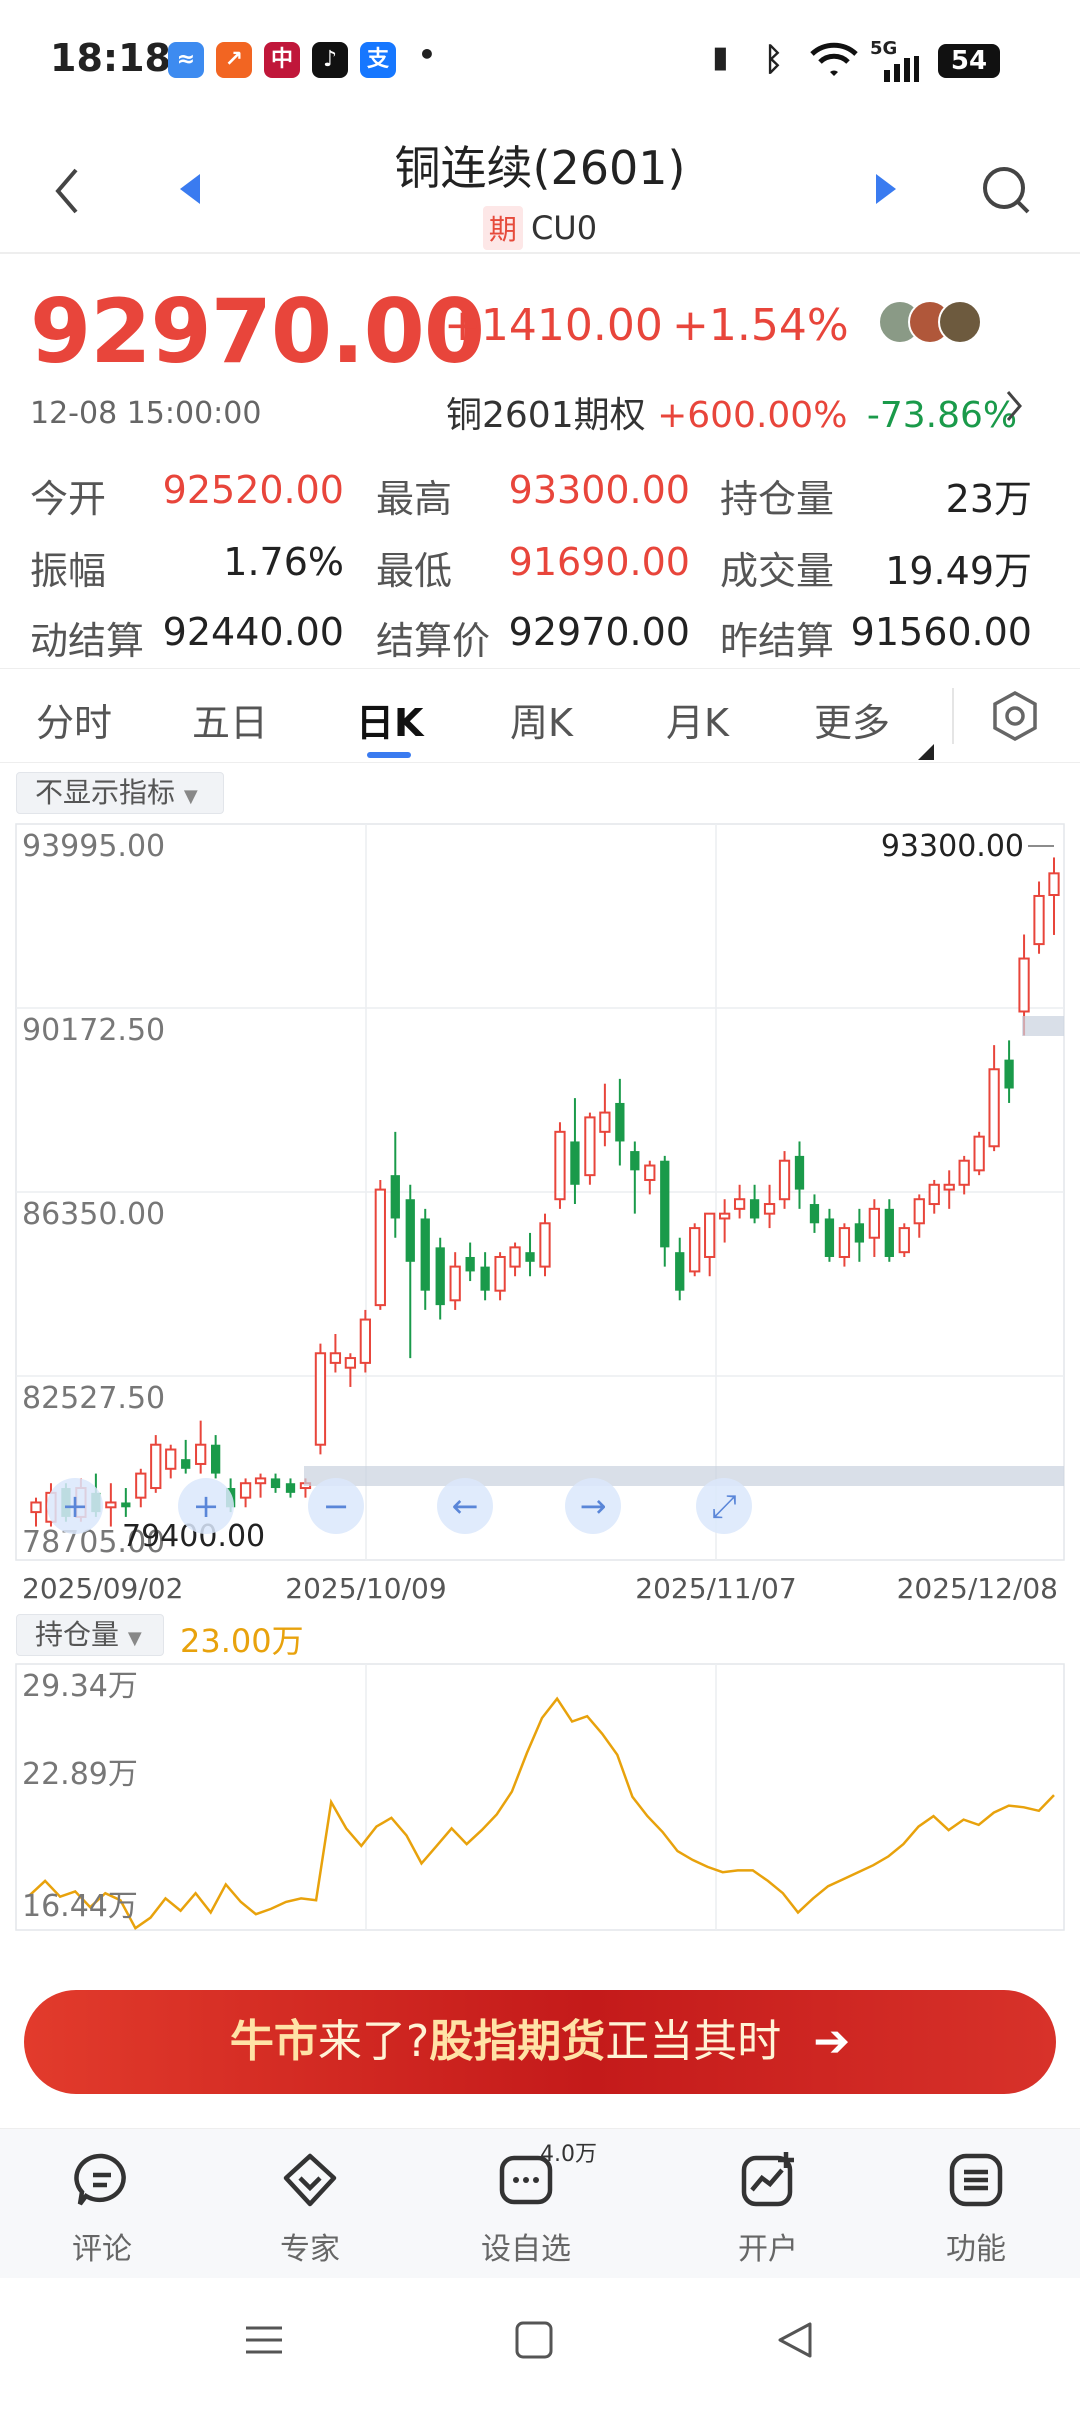 This screenshot has height=2412, width=1080. I want to click on recent-apps-icon, so click(264, 2340).